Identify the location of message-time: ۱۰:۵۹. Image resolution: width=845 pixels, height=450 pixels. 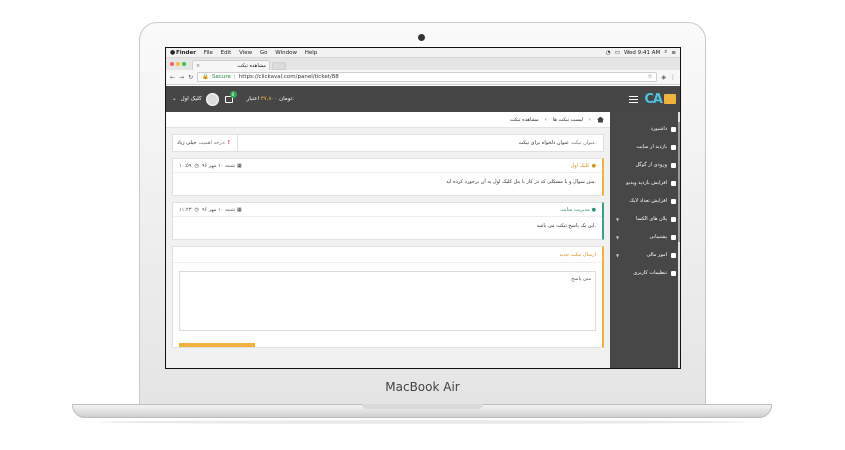
(185, 165).